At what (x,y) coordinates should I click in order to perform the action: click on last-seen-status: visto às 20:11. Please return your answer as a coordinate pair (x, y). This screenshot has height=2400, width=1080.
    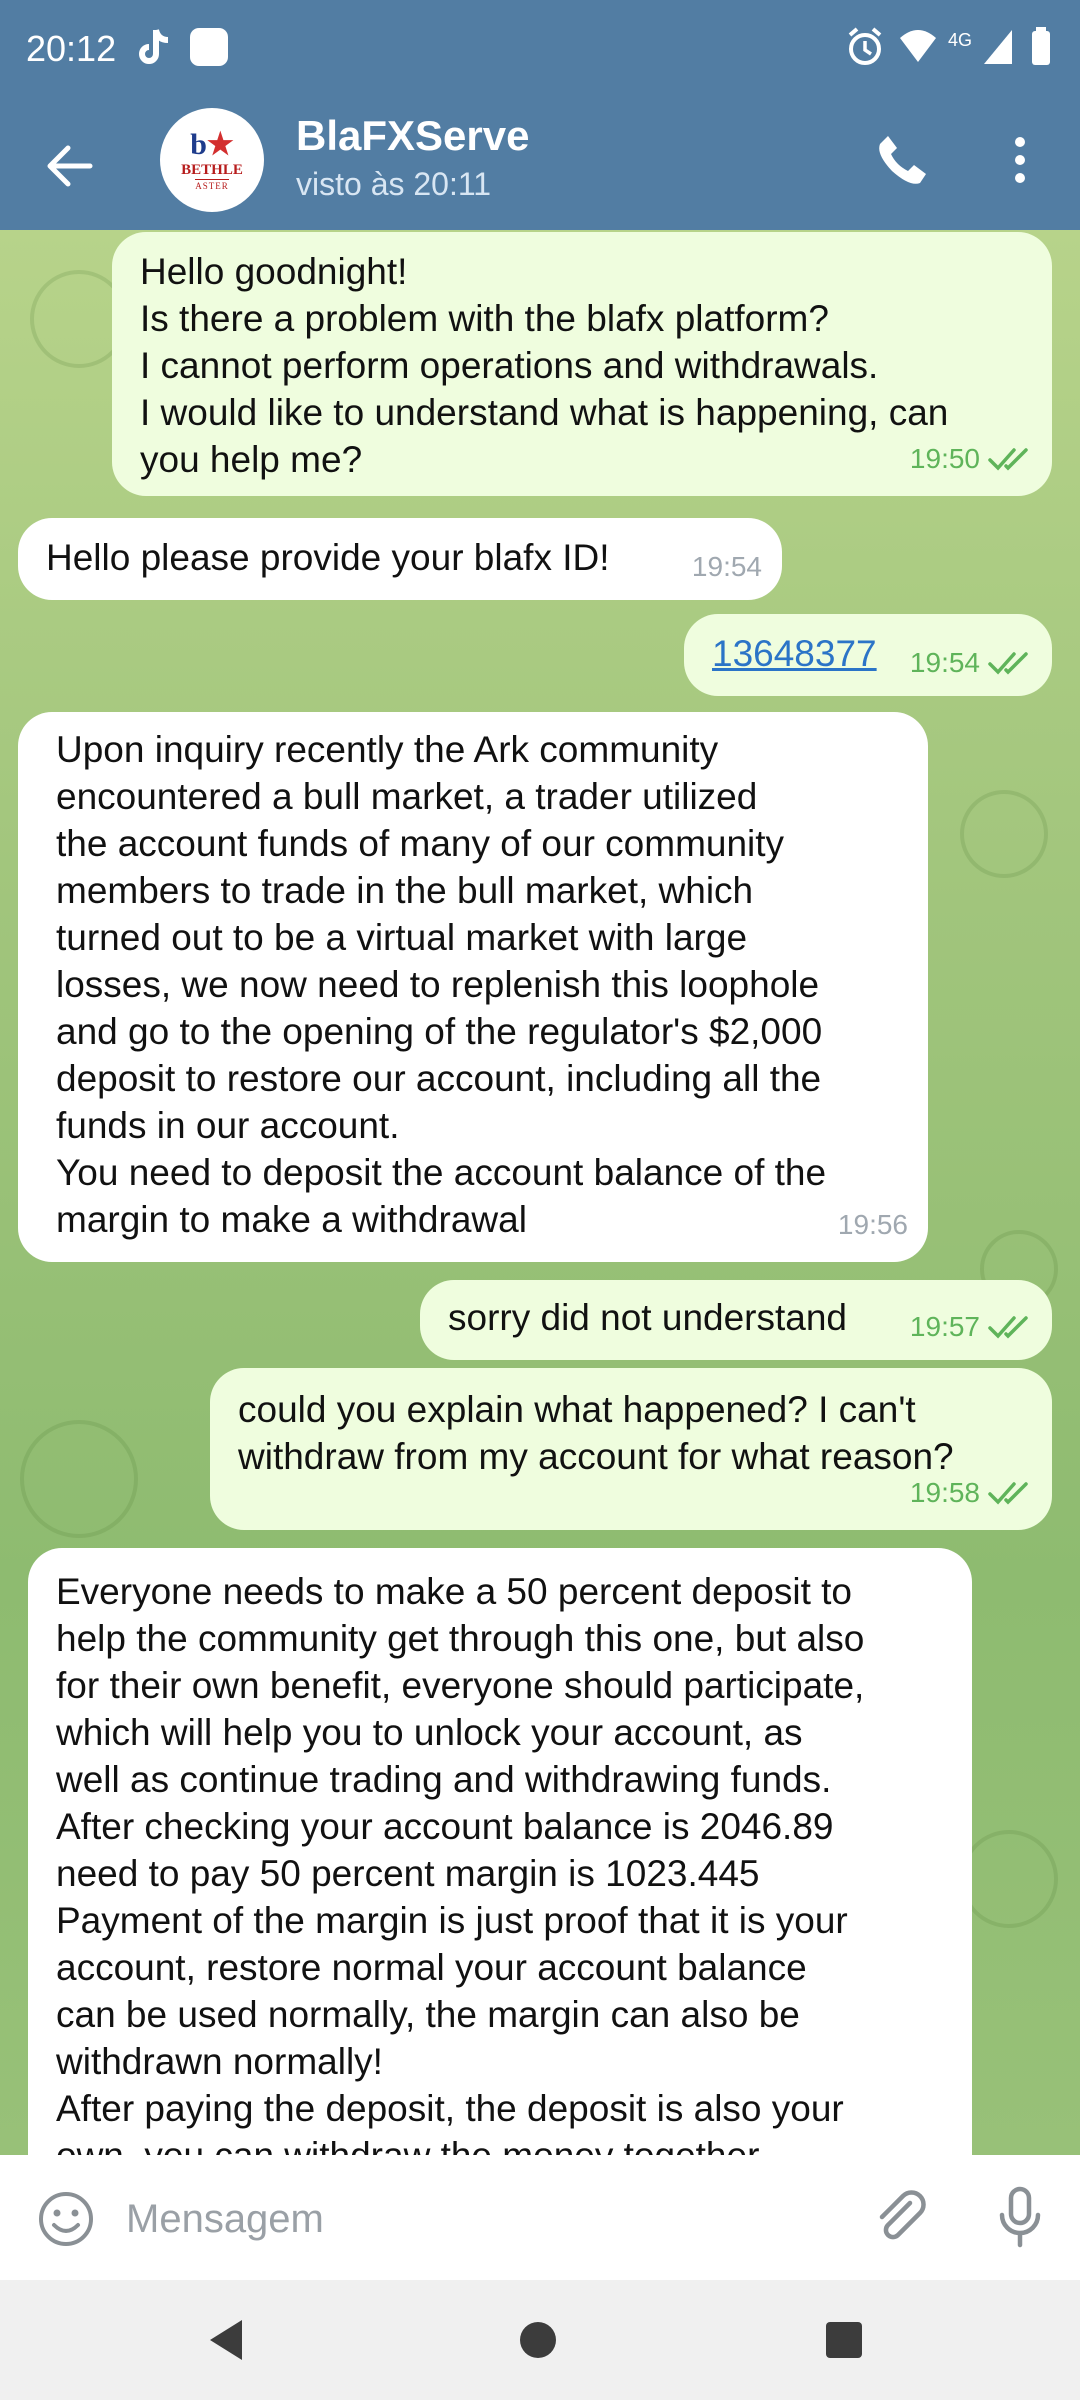
    Looking at the image, I should click on (394, 184).